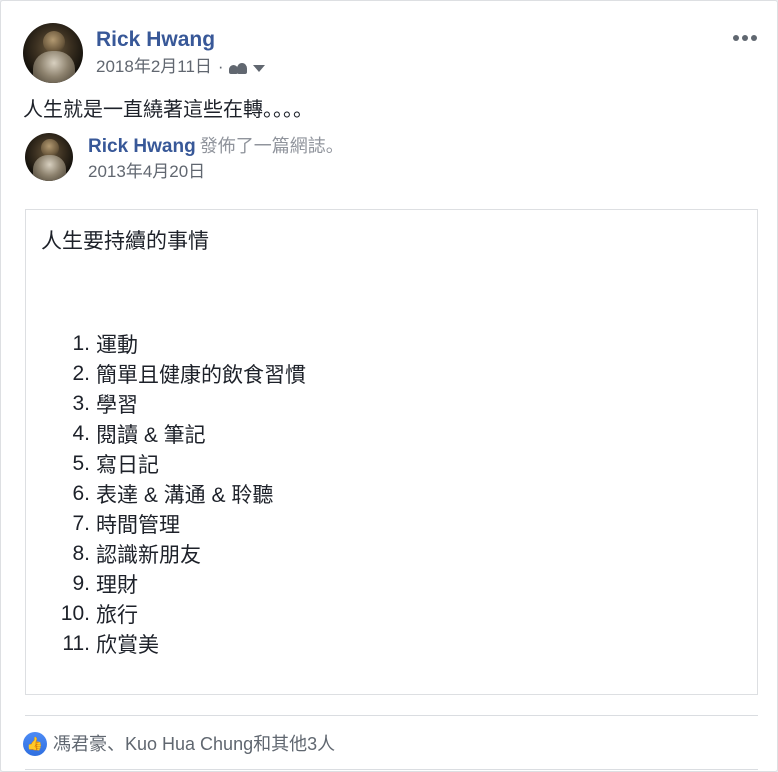 This screenshot has height=772, width=778. I want to click on shared-action-text: 發佈了一篇網誌。, so click(271, 146).